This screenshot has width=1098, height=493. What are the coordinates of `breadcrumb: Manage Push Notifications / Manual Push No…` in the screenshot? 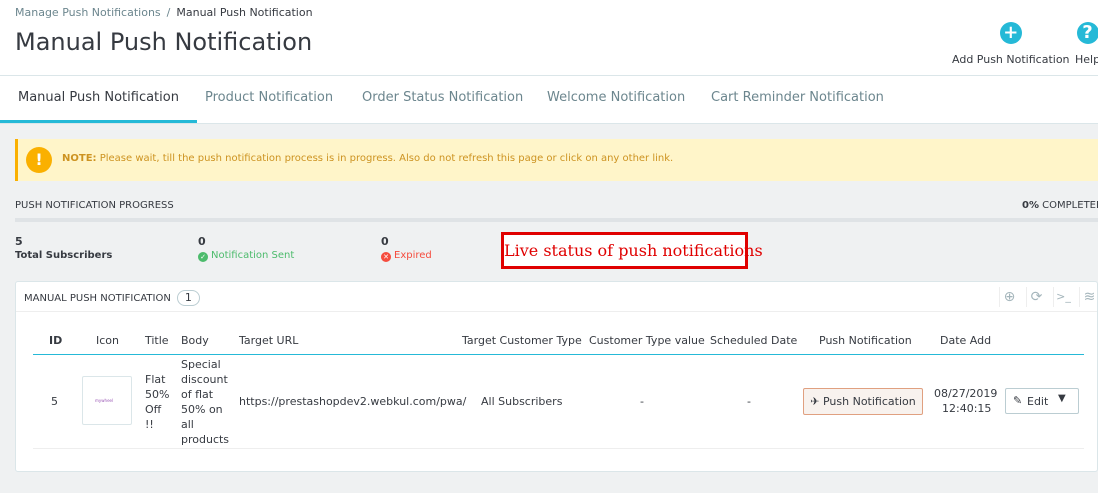 It's located at (164, 12).